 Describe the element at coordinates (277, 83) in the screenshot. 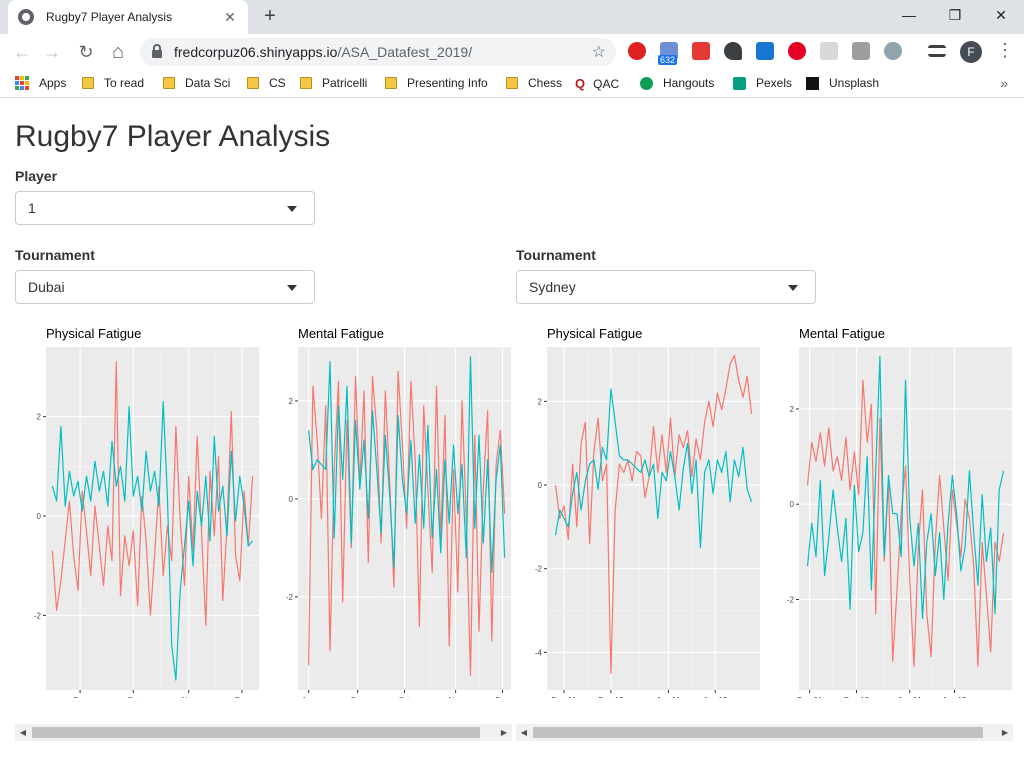

I see `bookmark-label: CS` at that location.